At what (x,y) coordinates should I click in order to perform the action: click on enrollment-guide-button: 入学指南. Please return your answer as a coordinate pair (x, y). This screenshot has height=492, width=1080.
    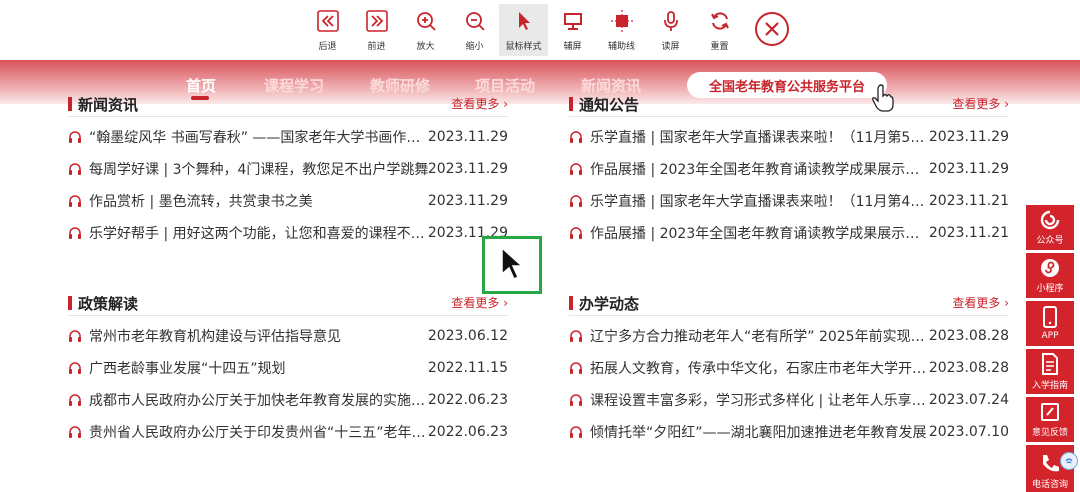
    Looking at the image, I should click on (1050, 371).